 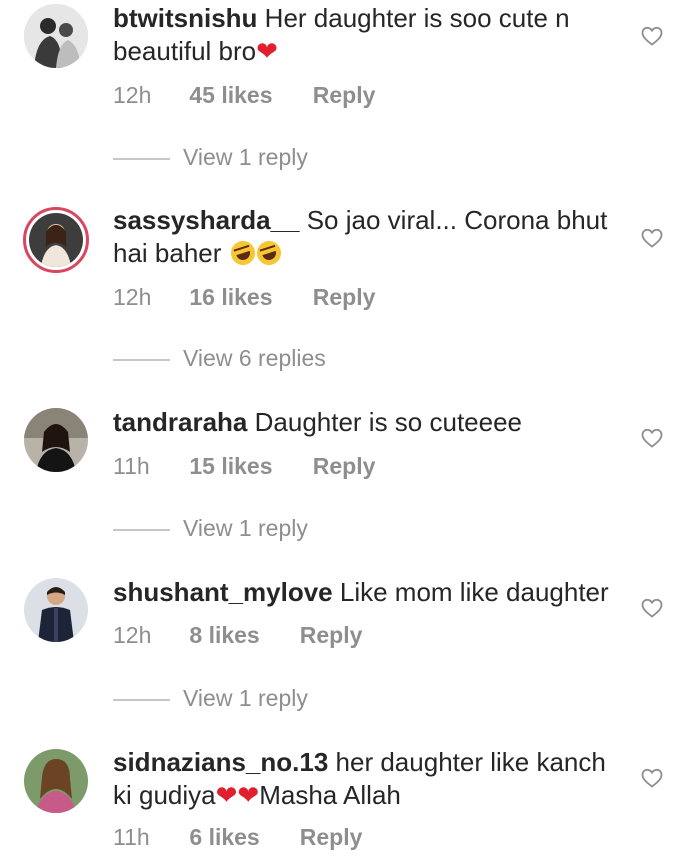 I want to click on comment-text: shushant_mylove Like mom like daughter, so click(x=368, y=592).